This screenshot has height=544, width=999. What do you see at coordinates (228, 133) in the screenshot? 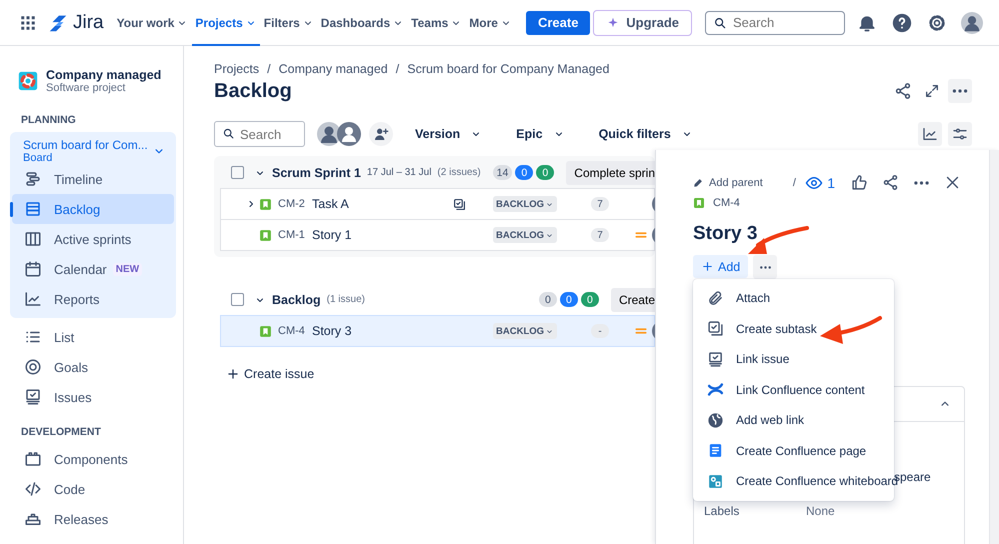
I see `search-icon` at bounding box center [228, 133].